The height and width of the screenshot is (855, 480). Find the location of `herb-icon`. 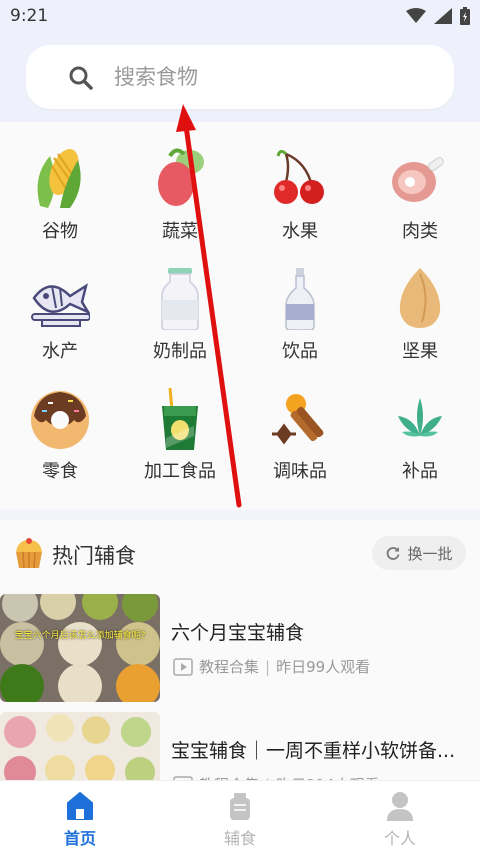

herb-icon is located at coordinates (420, 417).